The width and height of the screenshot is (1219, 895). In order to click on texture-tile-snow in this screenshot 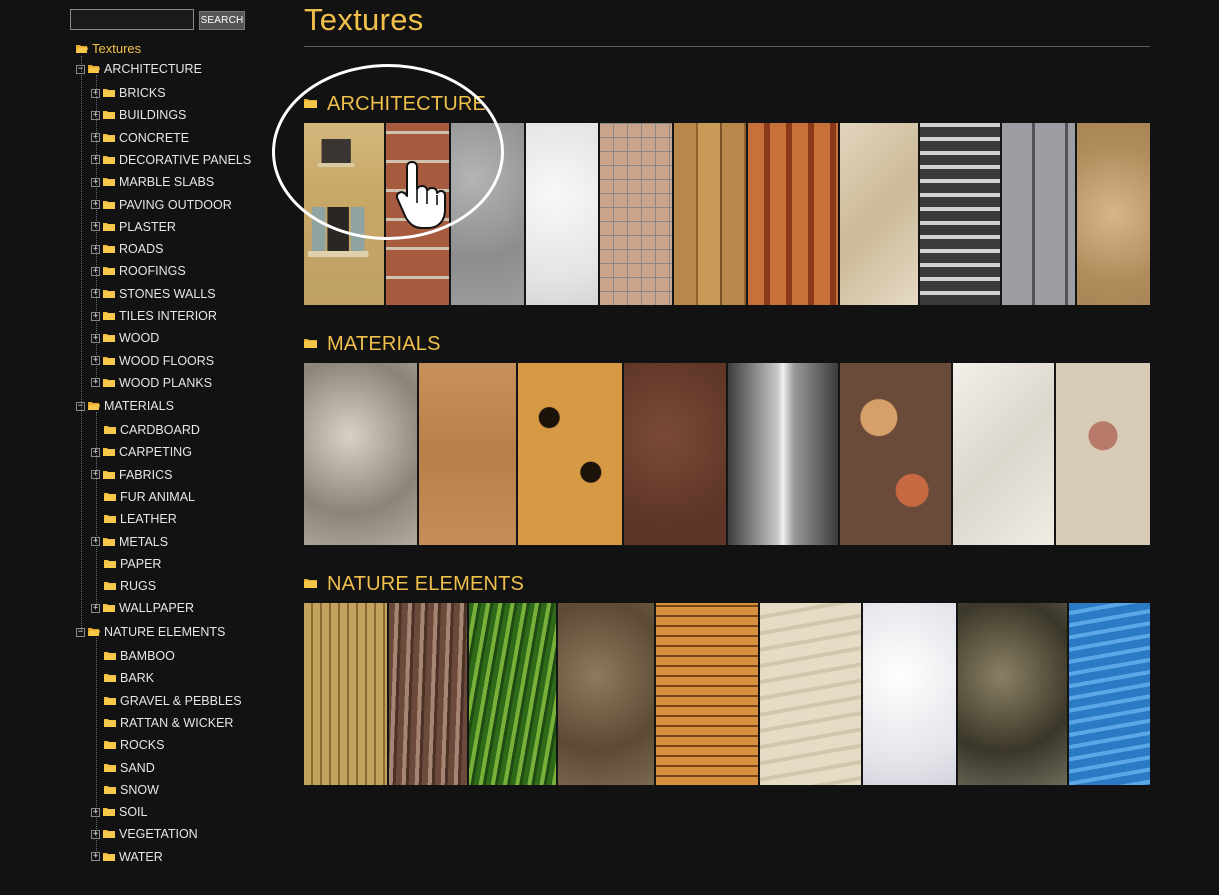, I will do `click(910, 694)`.